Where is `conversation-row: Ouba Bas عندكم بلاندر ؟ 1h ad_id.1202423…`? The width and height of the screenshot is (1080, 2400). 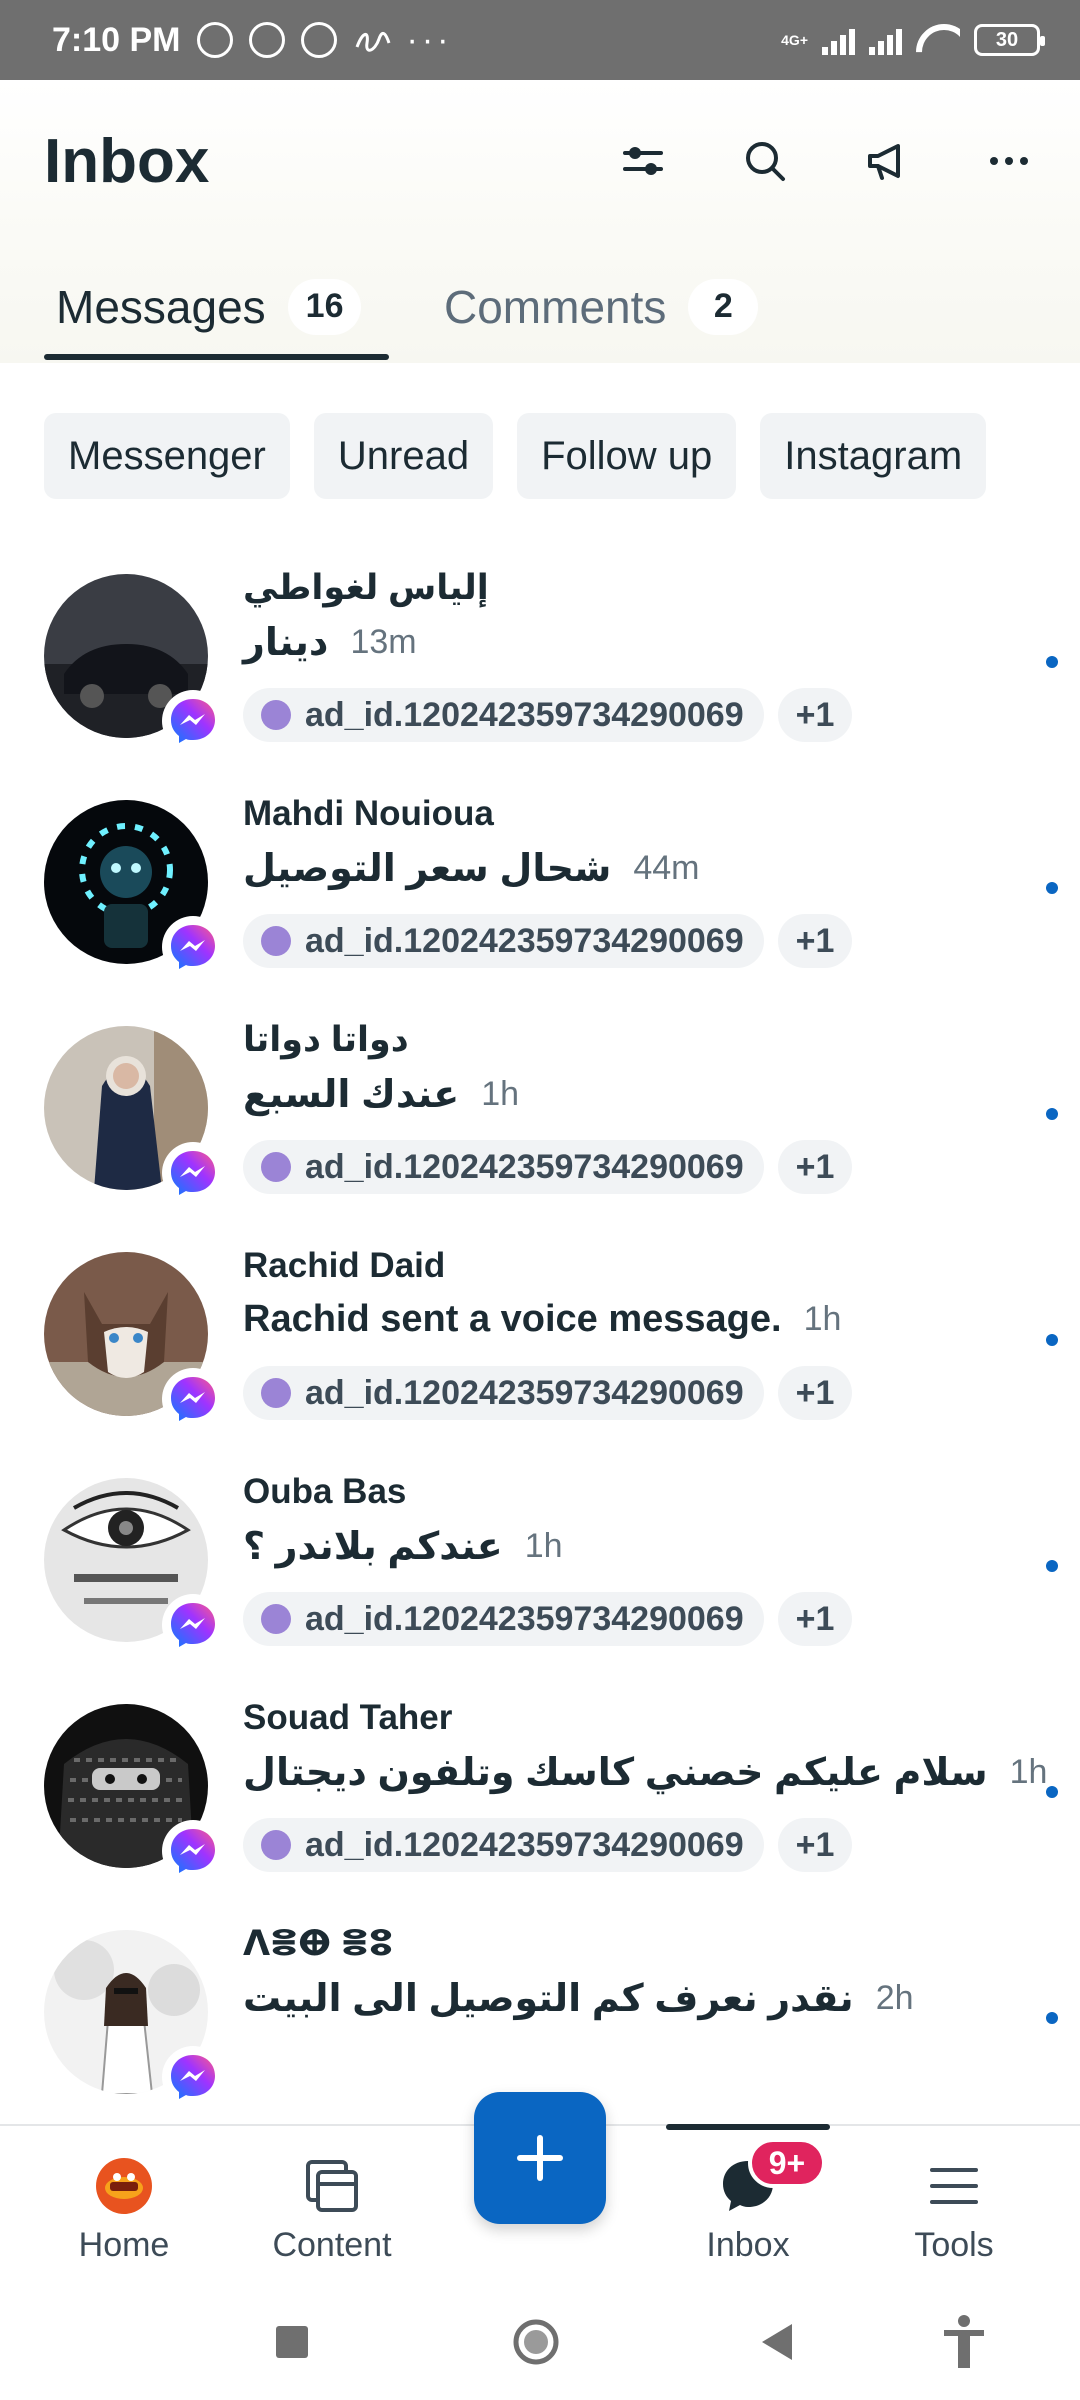 conversation-row: Ouba Bas عندكم بلاندر ؟ 1h ad_id.1202423… is located at coordinates (540, 1577).